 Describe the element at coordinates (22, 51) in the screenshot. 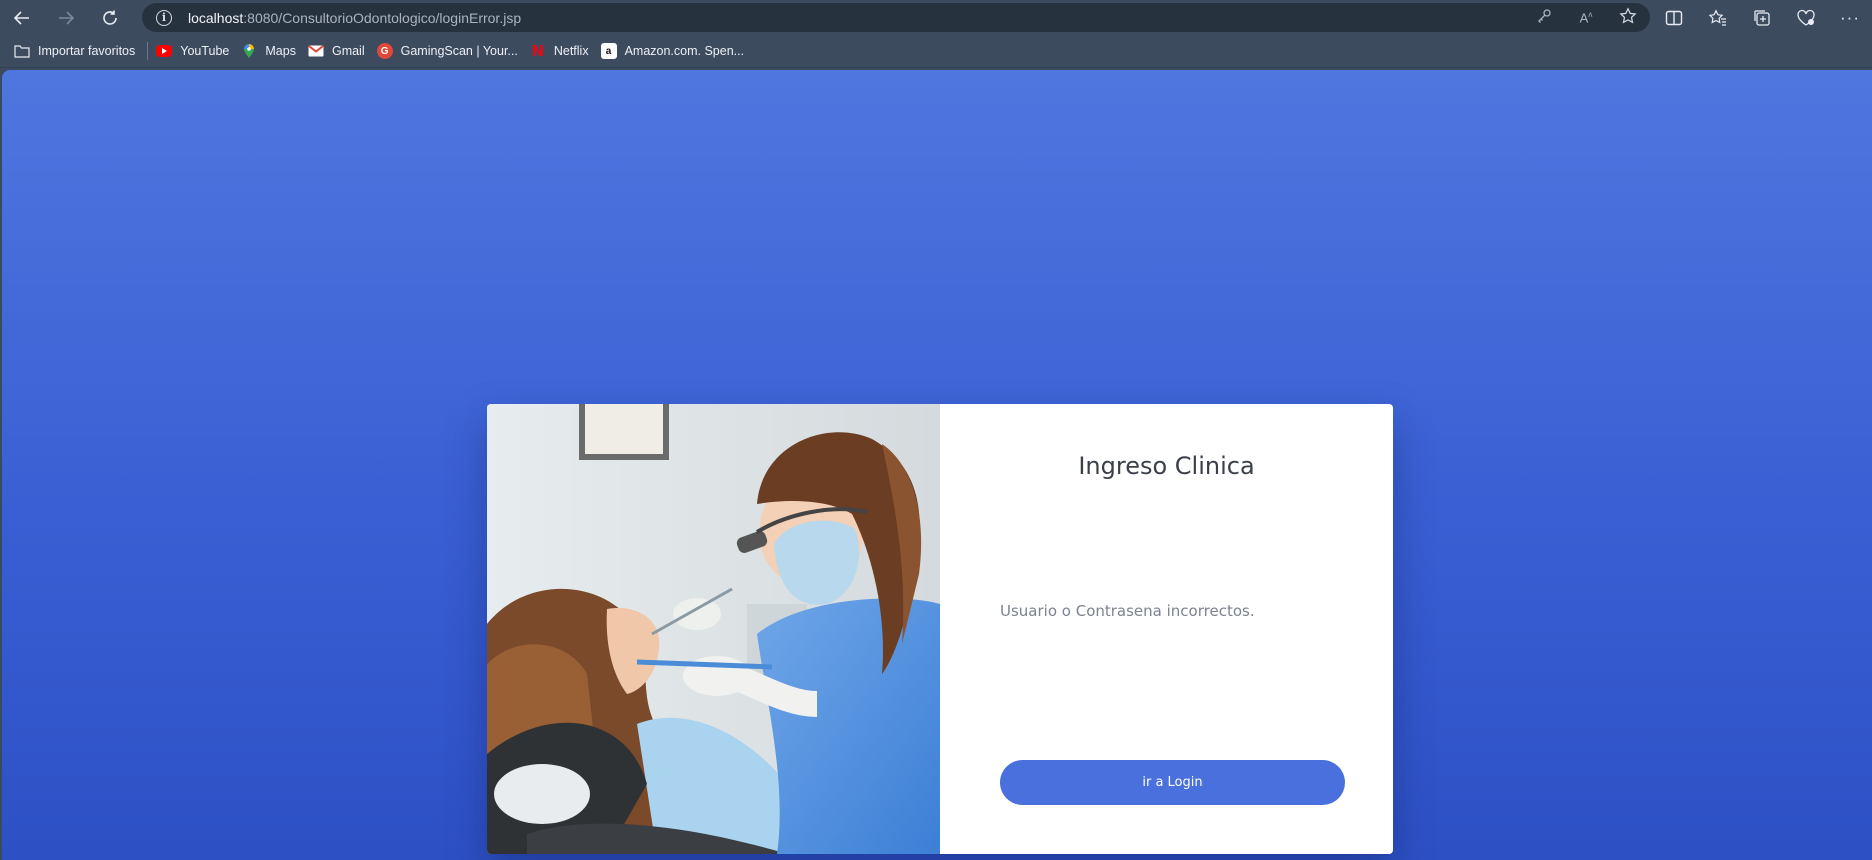

I see `folder-import-icon` at that location.